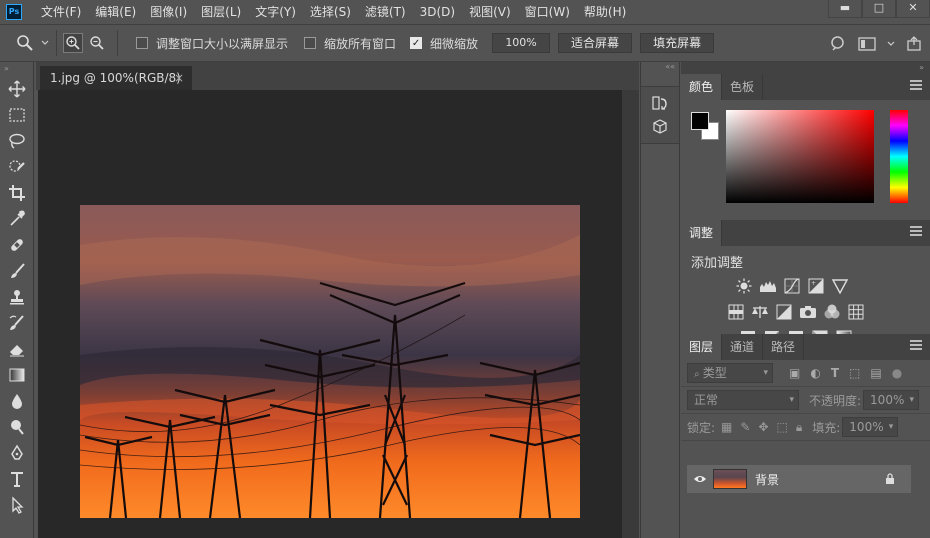  Describe the element at coordinates (784, 312) in the screenshot. I see `black-white-icon` at that location.